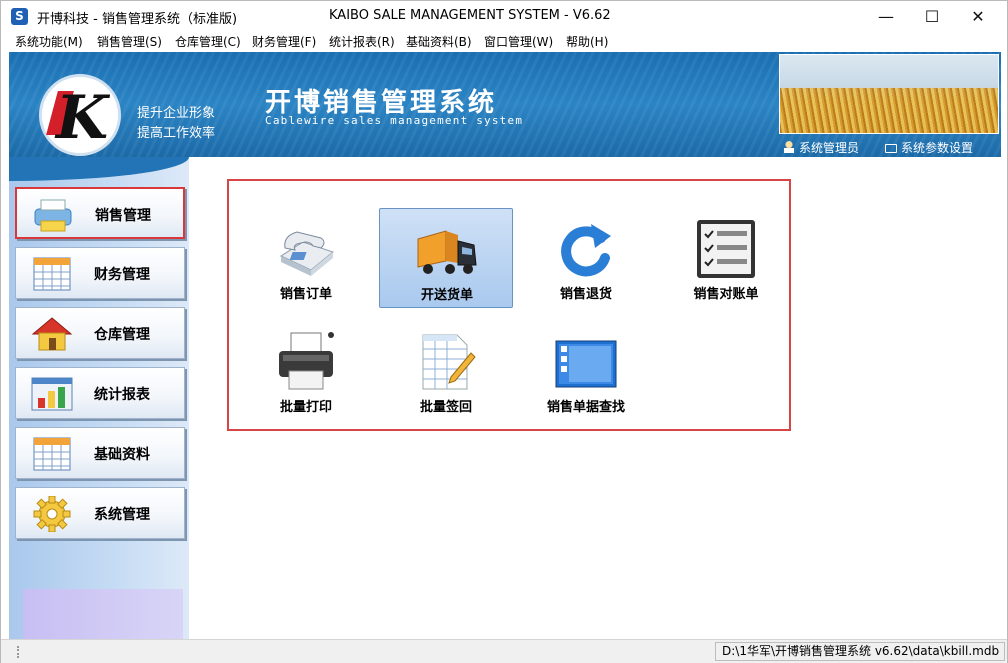 This screenshot has width=1008, height=663. Describe the element at coordinates (305, 294) in the screenshot. I see `function-label: 销售订单` at that location.